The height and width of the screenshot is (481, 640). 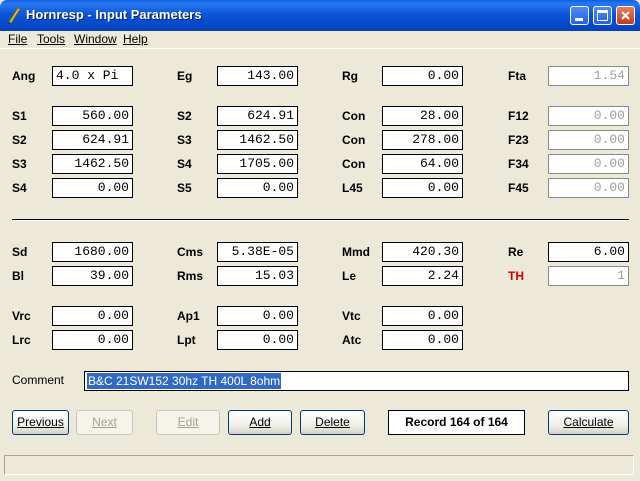 What do you see at coordinates (320, 39) in the screenshot?
I see `menu-bar: File Tools Window Help` at bounding box center [320, 39].